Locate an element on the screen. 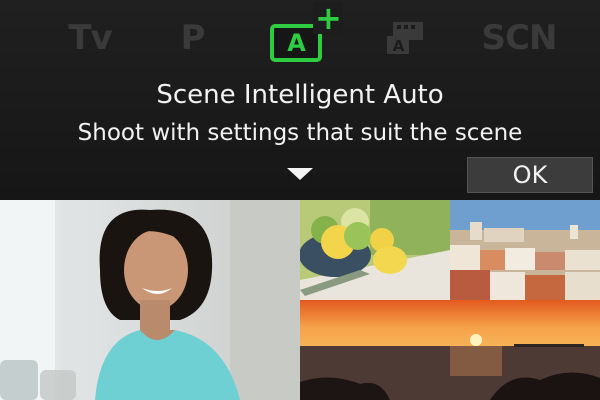 This screenshot has height=400, width=600. mode-p-label: P is located at coordinates (193, 38).